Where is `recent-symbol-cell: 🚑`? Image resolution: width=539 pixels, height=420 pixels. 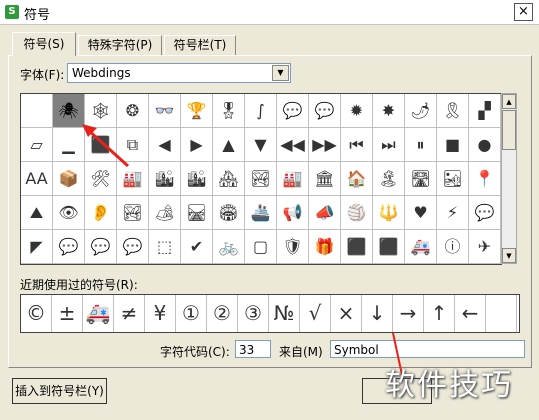
recent-symbol-cell: 🚑 is located at coordinates (98, 313).